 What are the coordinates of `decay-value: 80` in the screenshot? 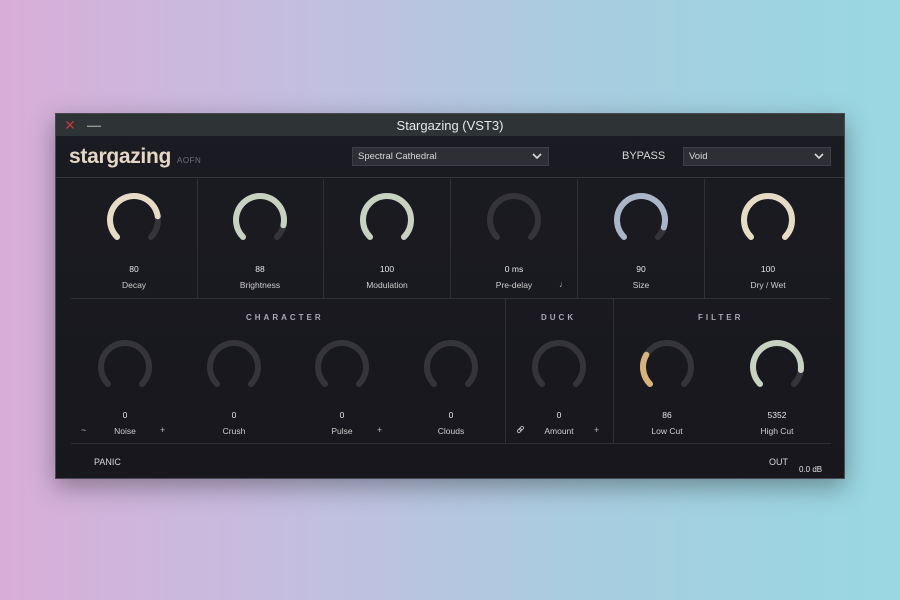 It's located at (134, 269).